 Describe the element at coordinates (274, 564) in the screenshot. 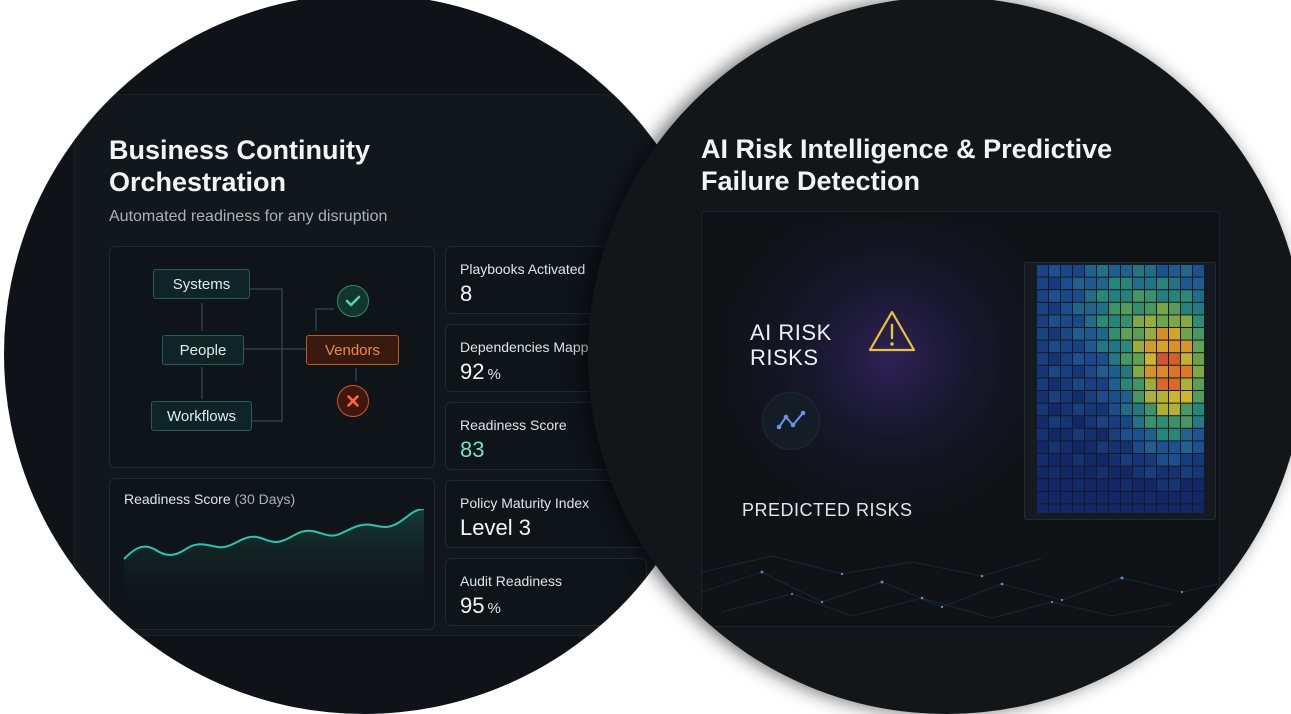

I see `readiness-sparkline` at that location.